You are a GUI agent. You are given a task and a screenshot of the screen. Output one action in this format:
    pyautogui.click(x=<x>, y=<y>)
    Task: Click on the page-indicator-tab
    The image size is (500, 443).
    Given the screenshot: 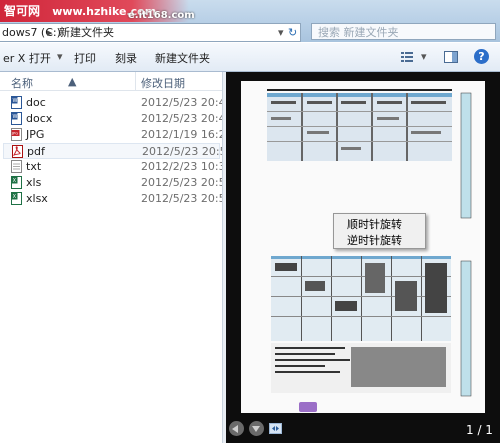 What is the action you would take?
    pyautogui.click(x=308, y=407)
    